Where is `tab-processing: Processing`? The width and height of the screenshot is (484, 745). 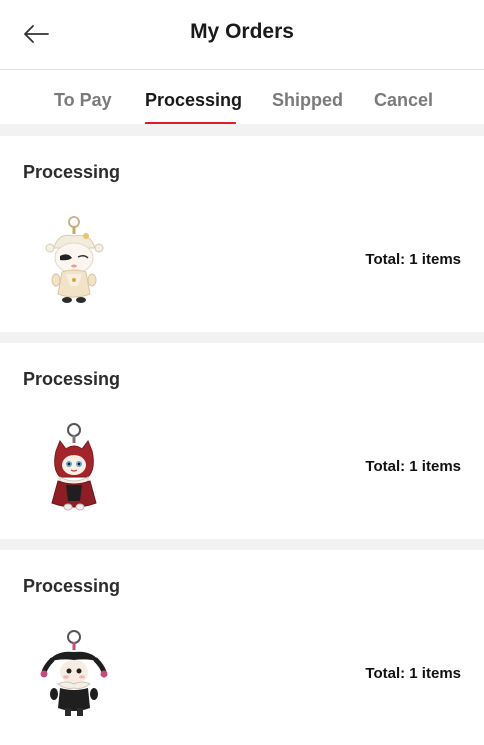
tab-processing: Processing is located at coordinates (193, 100).